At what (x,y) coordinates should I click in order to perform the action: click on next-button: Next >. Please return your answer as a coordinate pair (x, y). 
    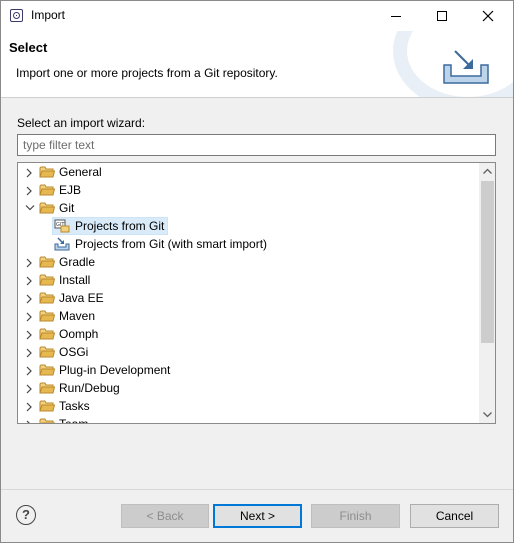
    Looking at the image, I should click on (257, 516).